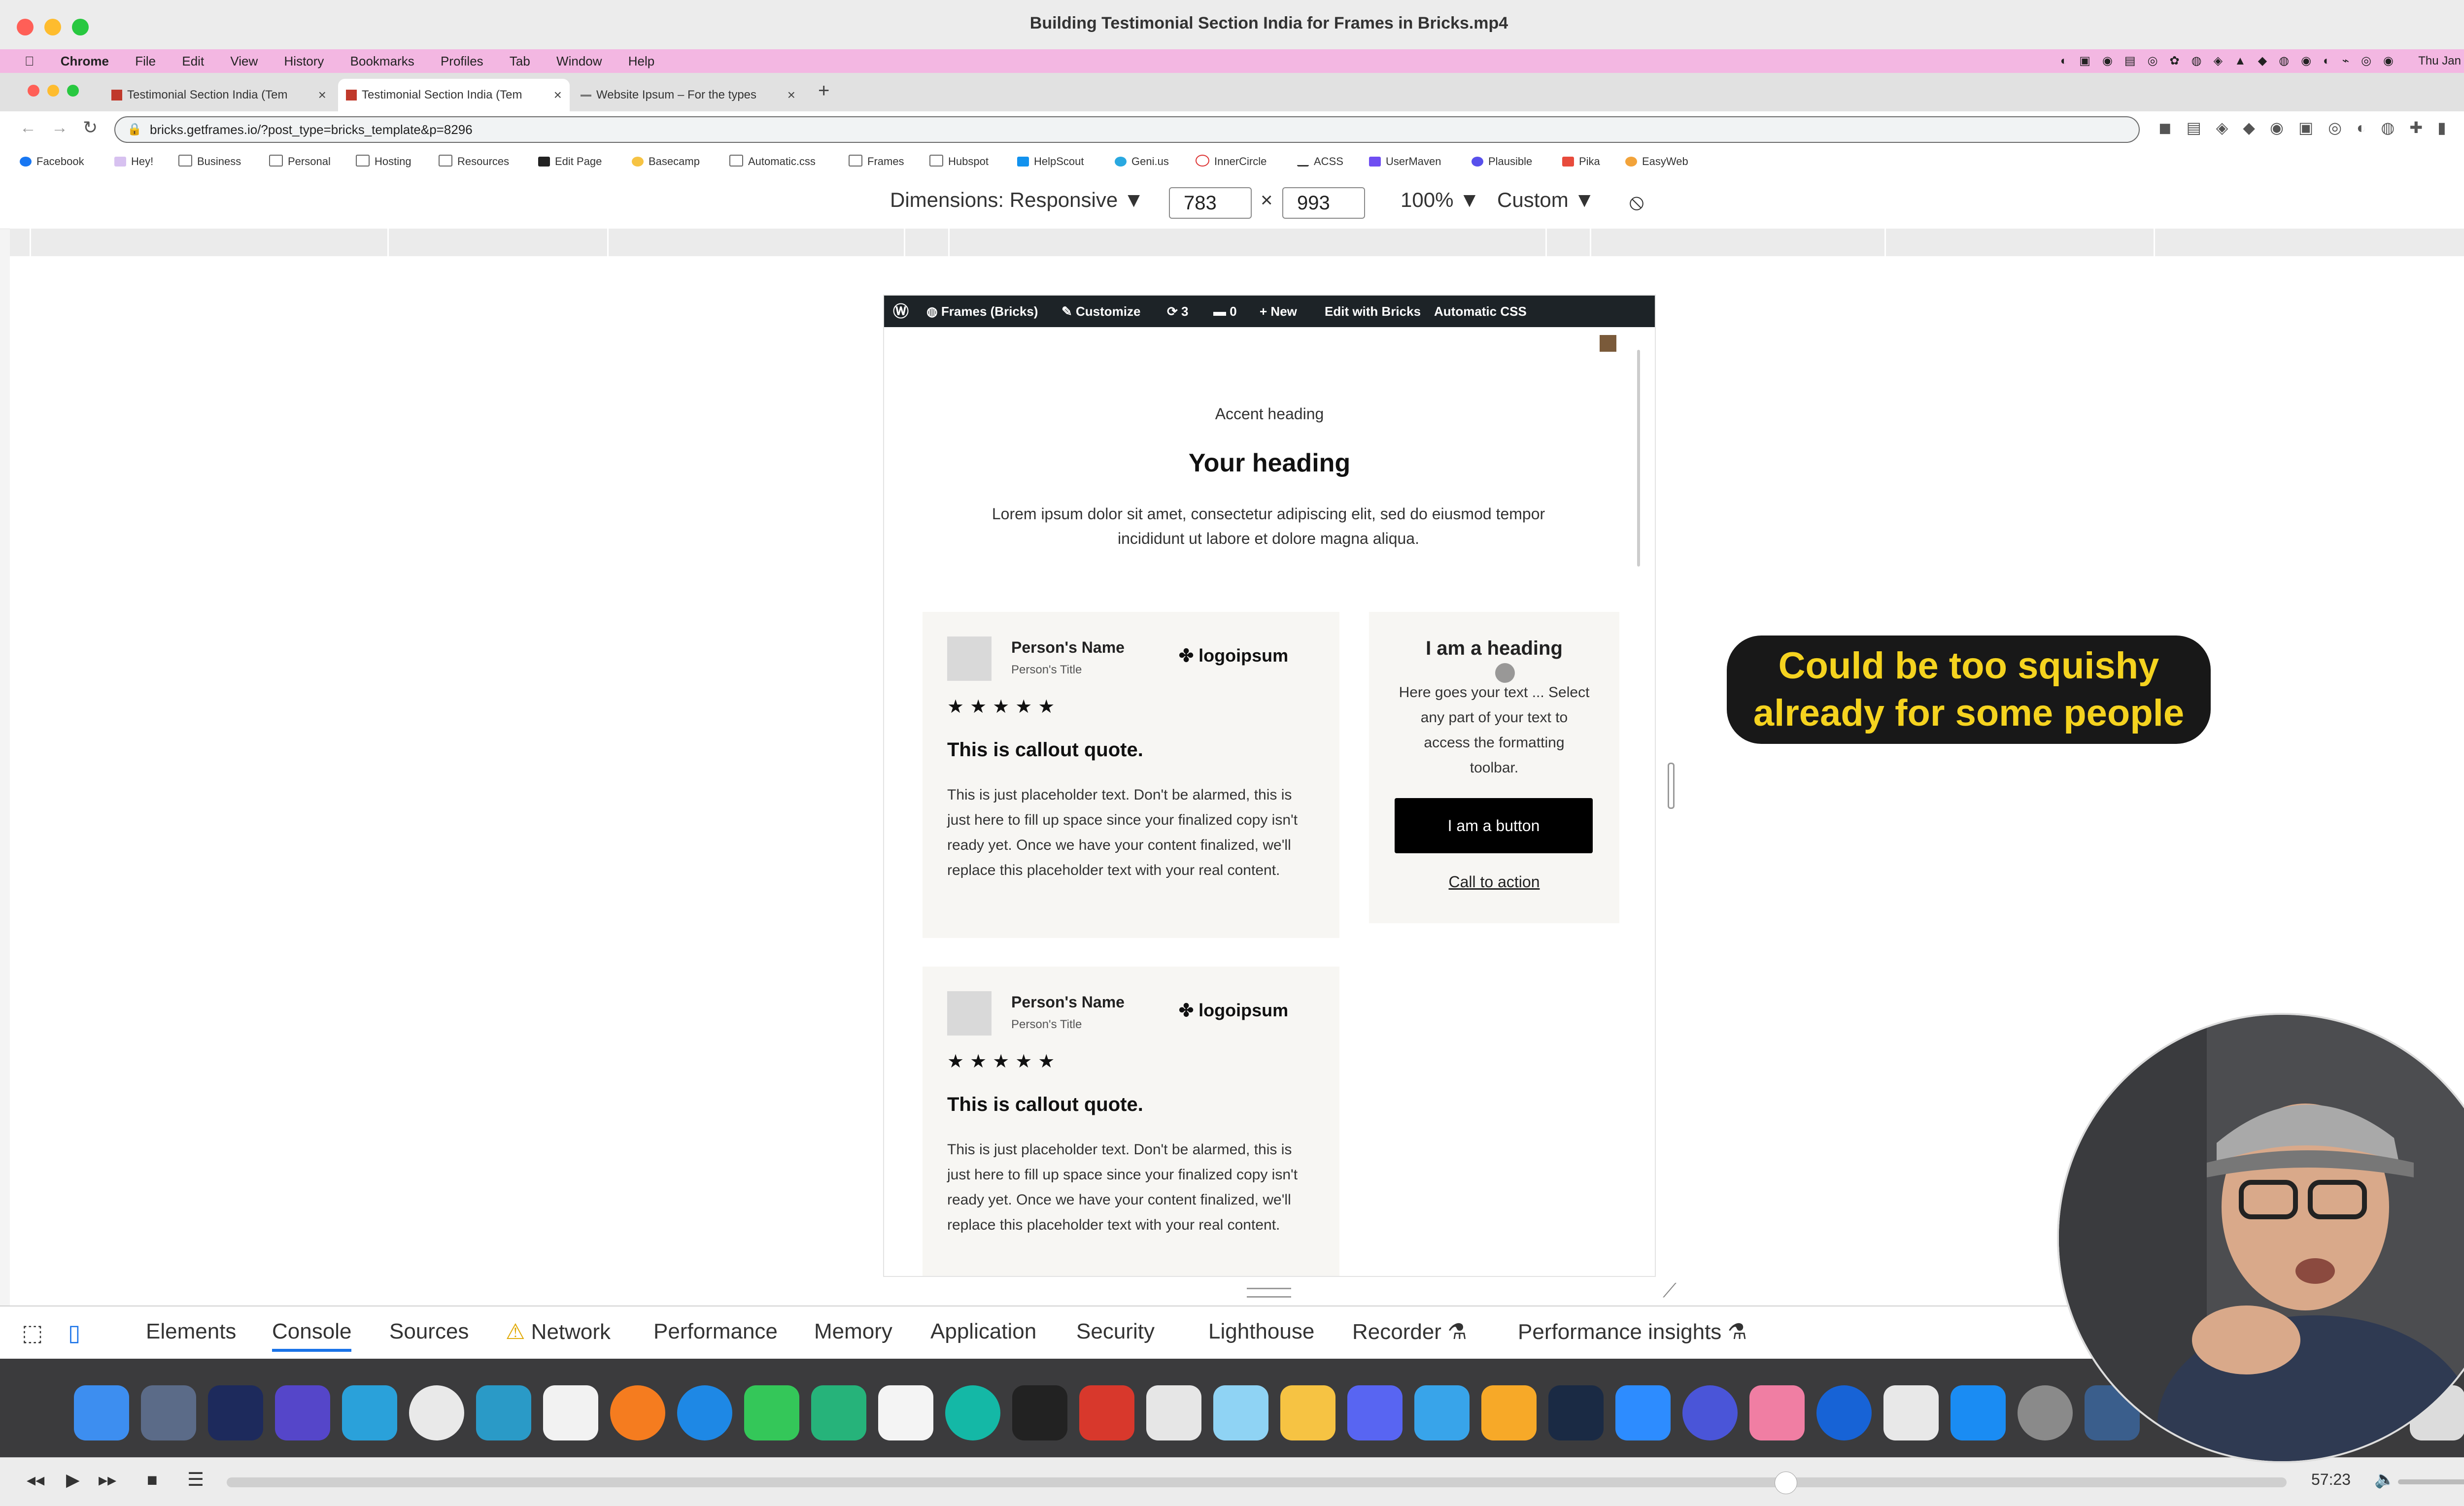 The height and width of the screenshot is (1506, 2464). What do you see at coordinates (637, 1412) in the screenshot?
I see `firefox-icon` at bounding box center [637, 1412].